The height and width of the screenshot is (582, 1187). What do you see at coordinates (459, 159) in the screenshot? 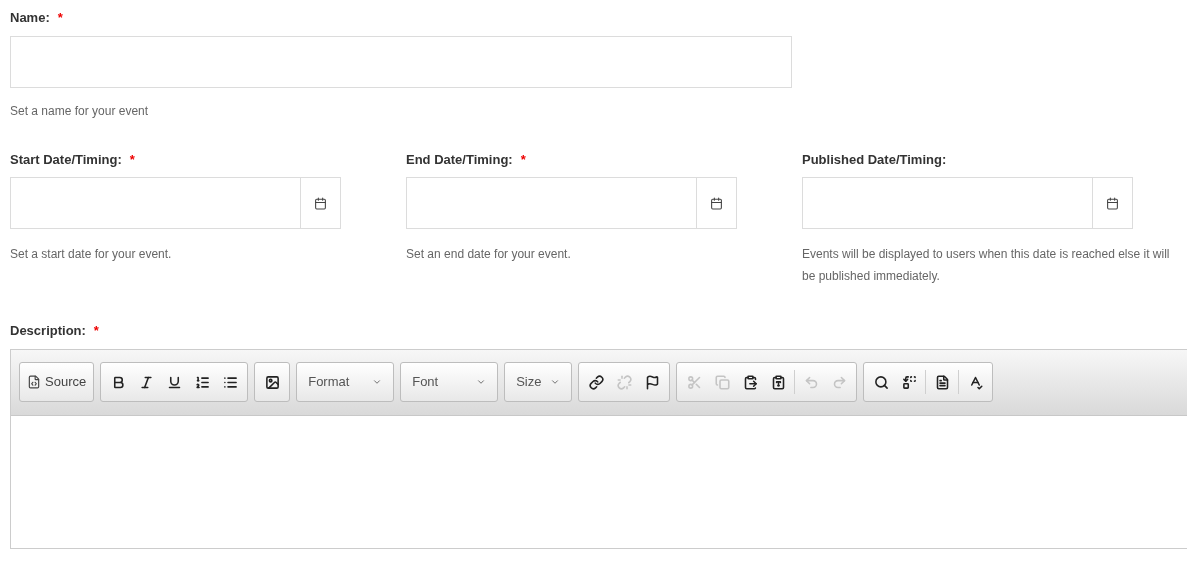
I see `field-label: End Date/Timing:` at bounding box center [459, 159].